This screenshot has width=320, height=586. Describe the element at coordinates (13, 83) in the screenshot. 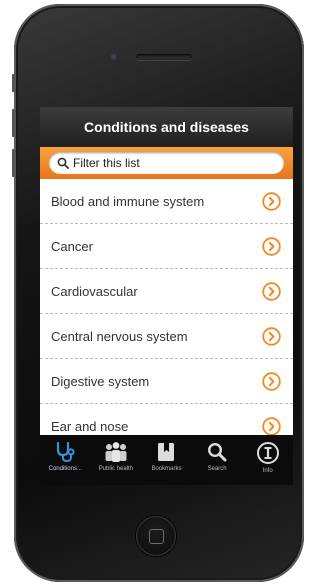

I see `mute-switch` at that location.